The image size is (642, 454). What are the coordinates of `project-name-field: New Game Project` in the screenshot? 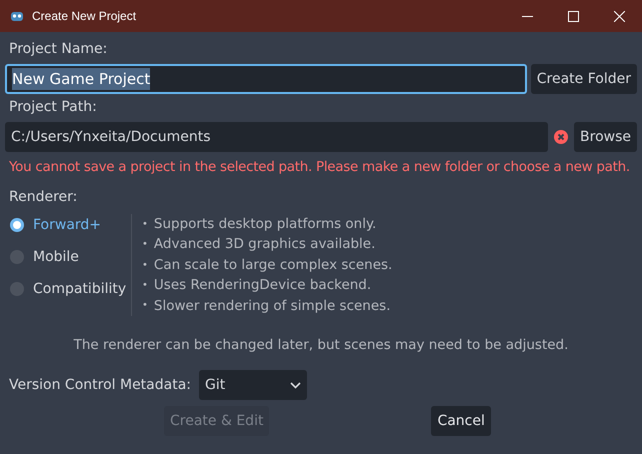 It's located at (266, 79).